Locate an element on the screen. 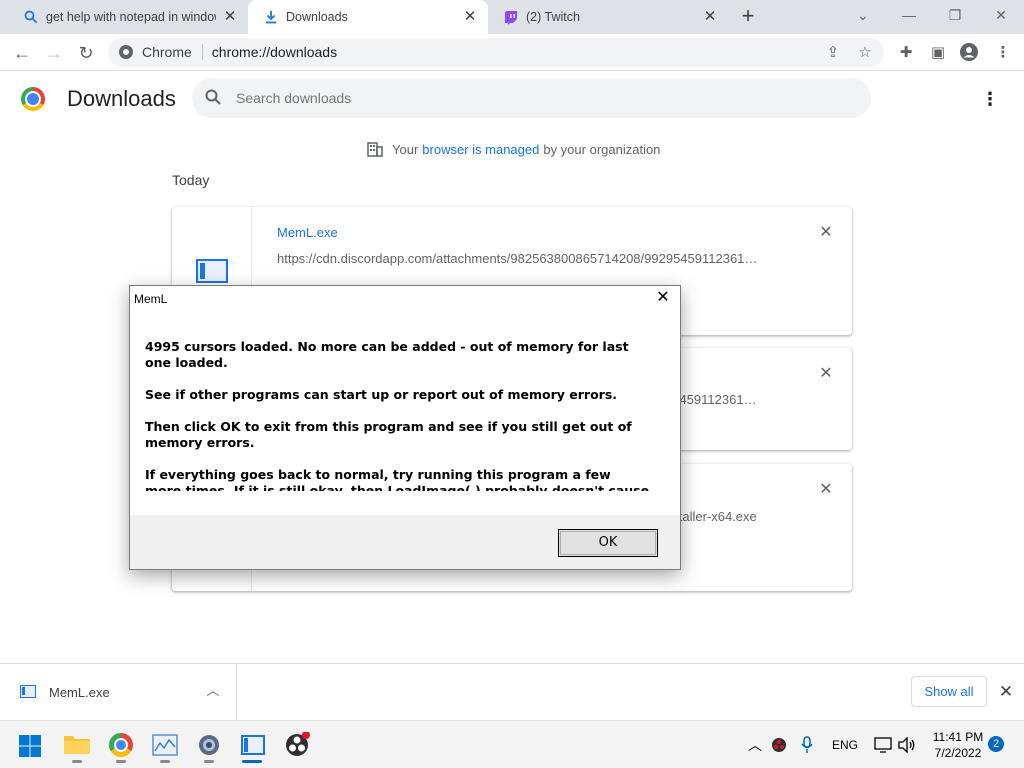  ok-button: OK is located at coordinates (608, 543).